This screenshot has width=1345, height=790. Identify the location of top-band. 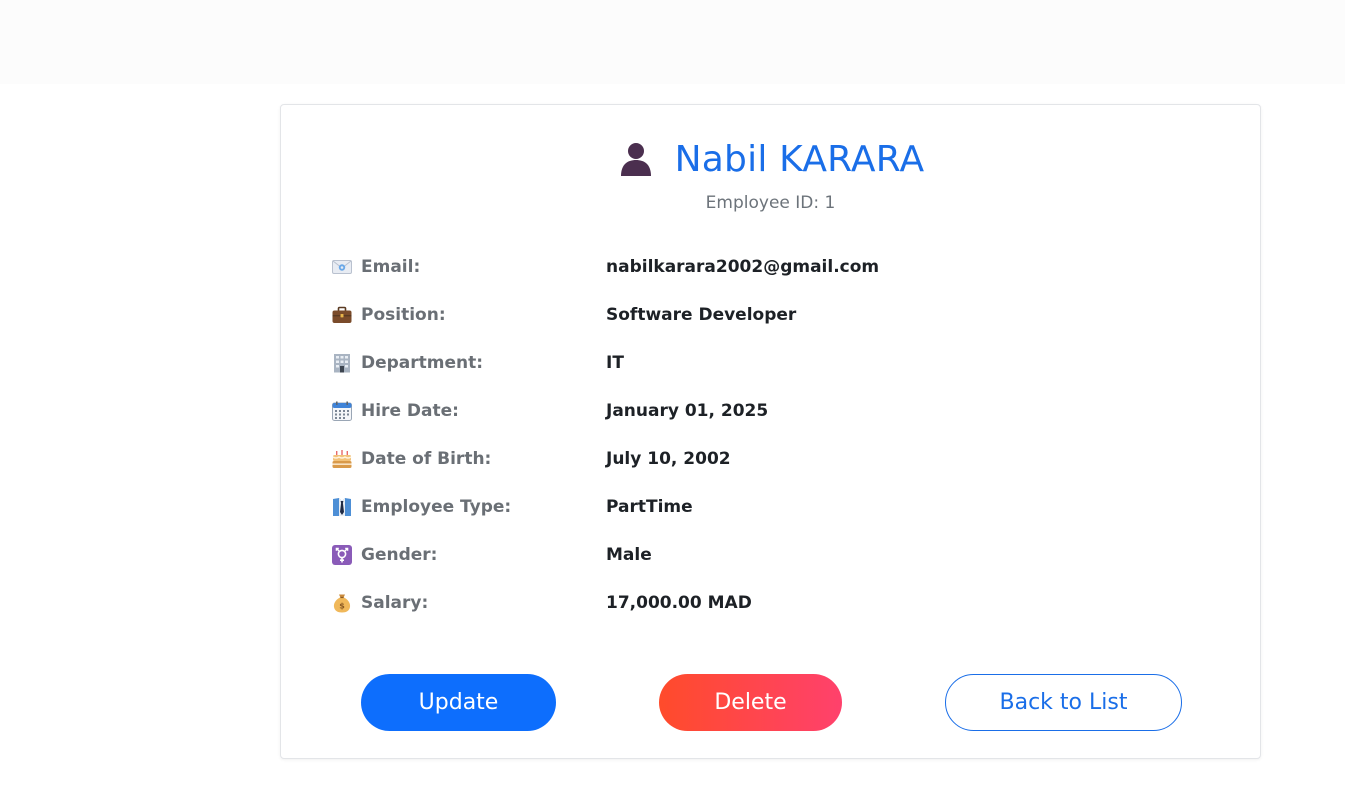
(672, 42).